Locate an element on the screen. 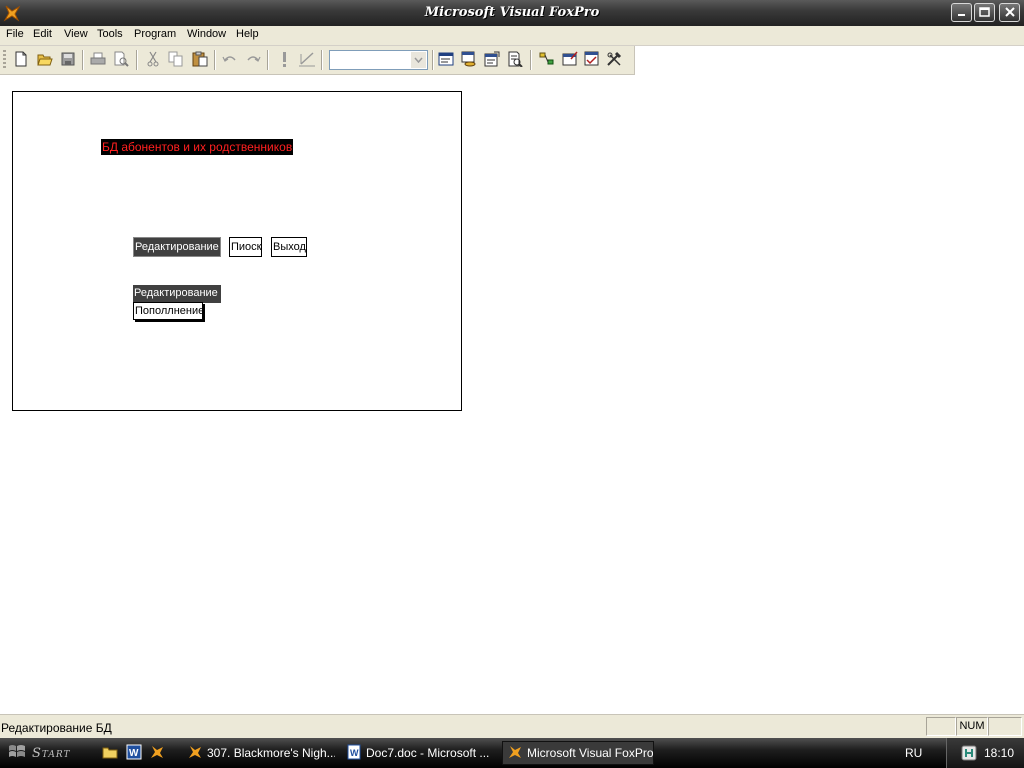  status-num-indicator: NUM is located at coordinates (972, 726).